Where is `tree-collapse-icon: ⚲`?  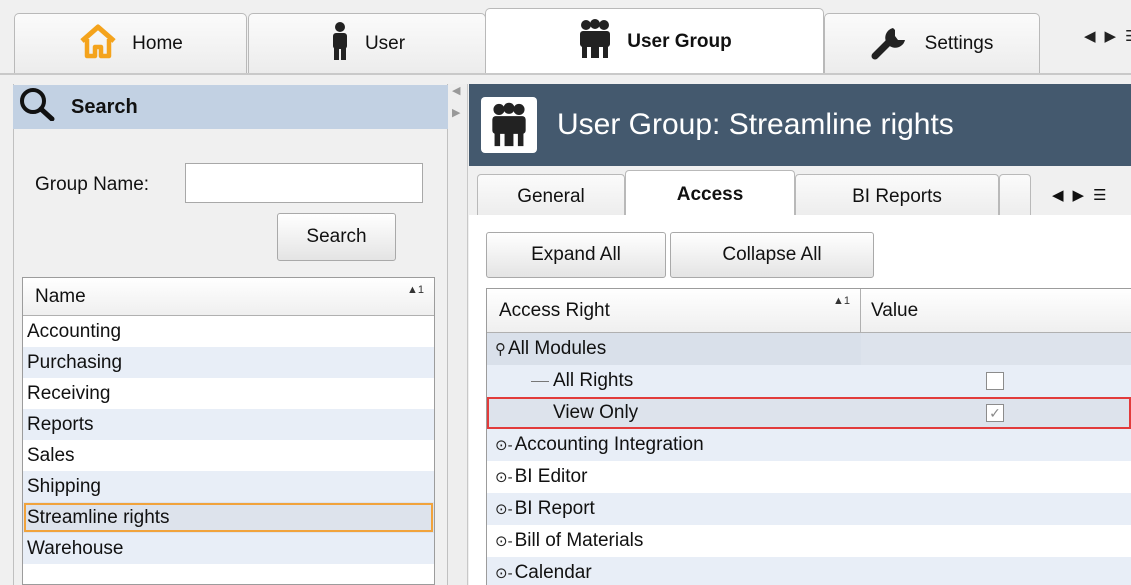 tree-collapse-icon: ⚲ is located at coordinates (500, 349).